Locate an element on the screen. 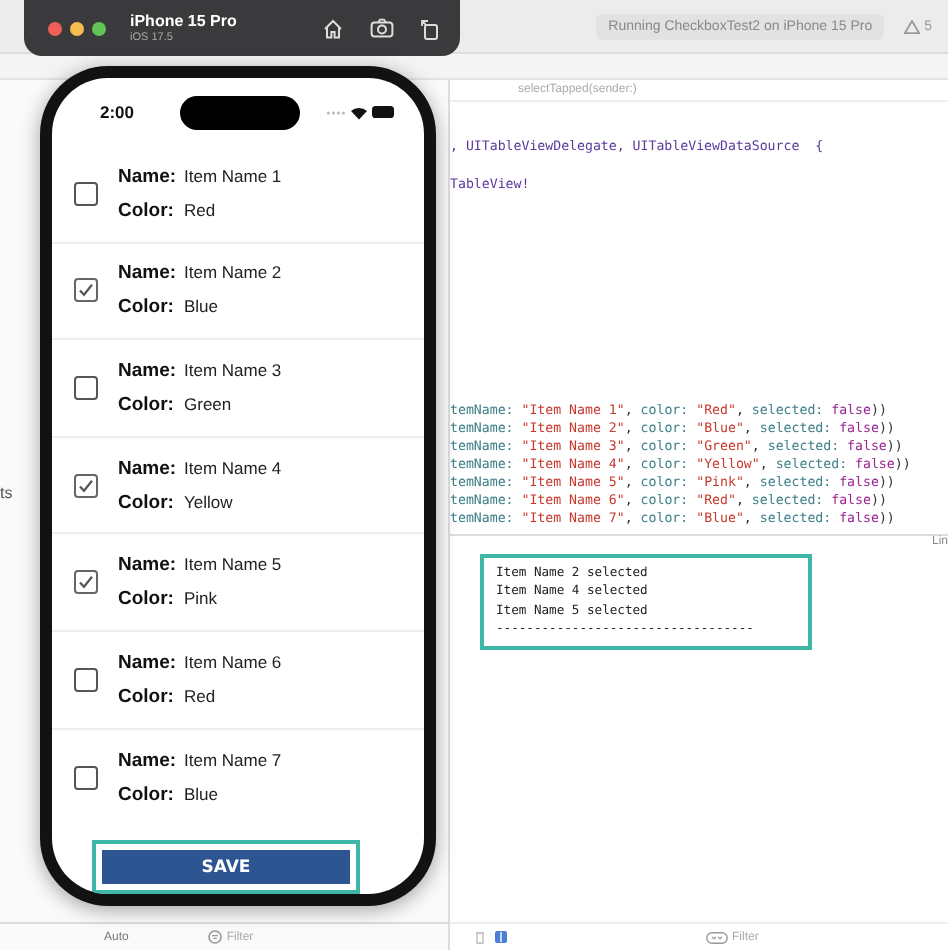  item-name: Item Name 3 is located at coordinates (233, 369).